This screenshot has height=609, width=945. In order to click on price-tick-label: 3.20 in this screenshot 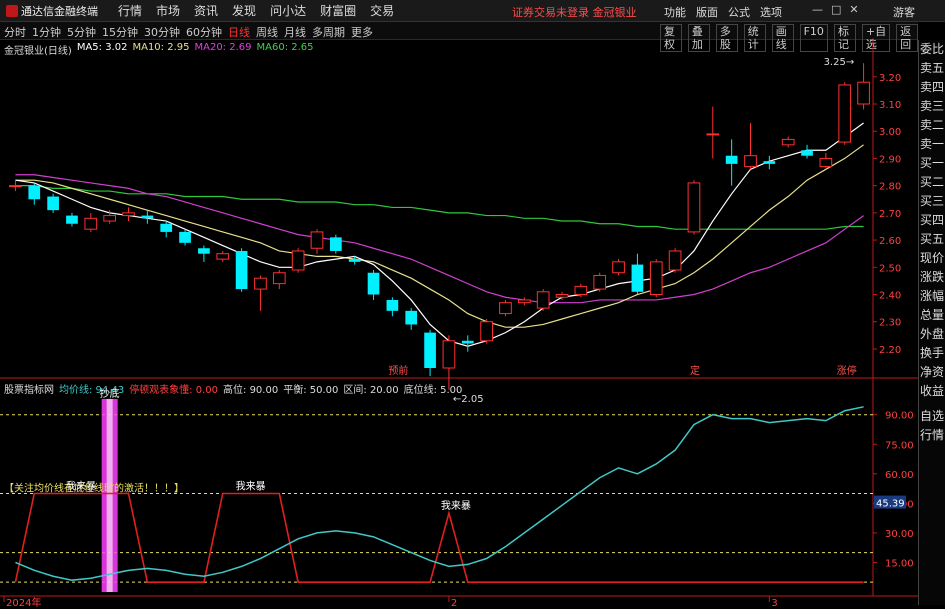, I will do `click(890, 78)`.